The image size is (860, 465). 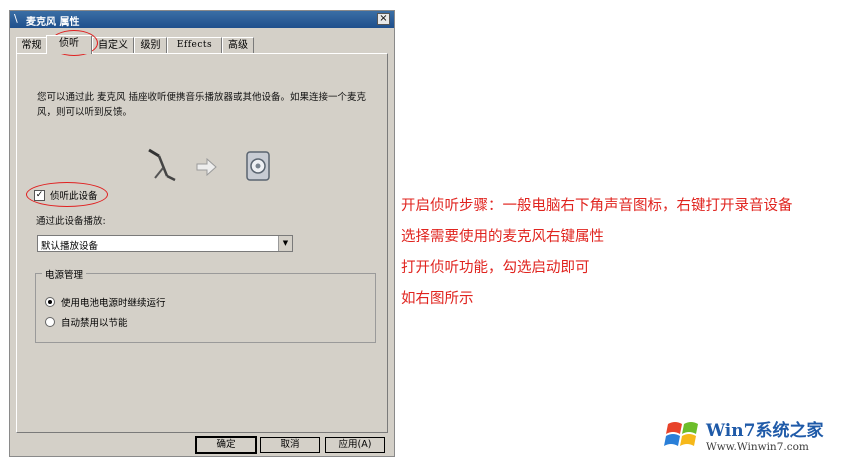 I want to click on apply-button: 应用(A), so click(x=355, y=445).